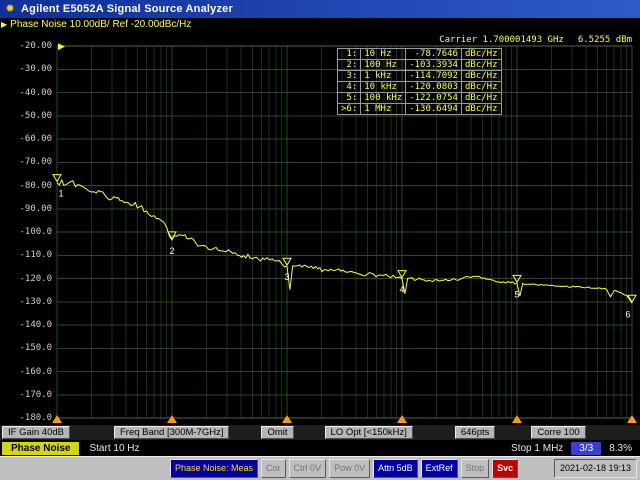 The width and height of the screenshot is (640, 480). Describe the element at coordinates (41, 448) in the screenshot. I see `trace-tab-phase-noise: Phase Noise` at that location.